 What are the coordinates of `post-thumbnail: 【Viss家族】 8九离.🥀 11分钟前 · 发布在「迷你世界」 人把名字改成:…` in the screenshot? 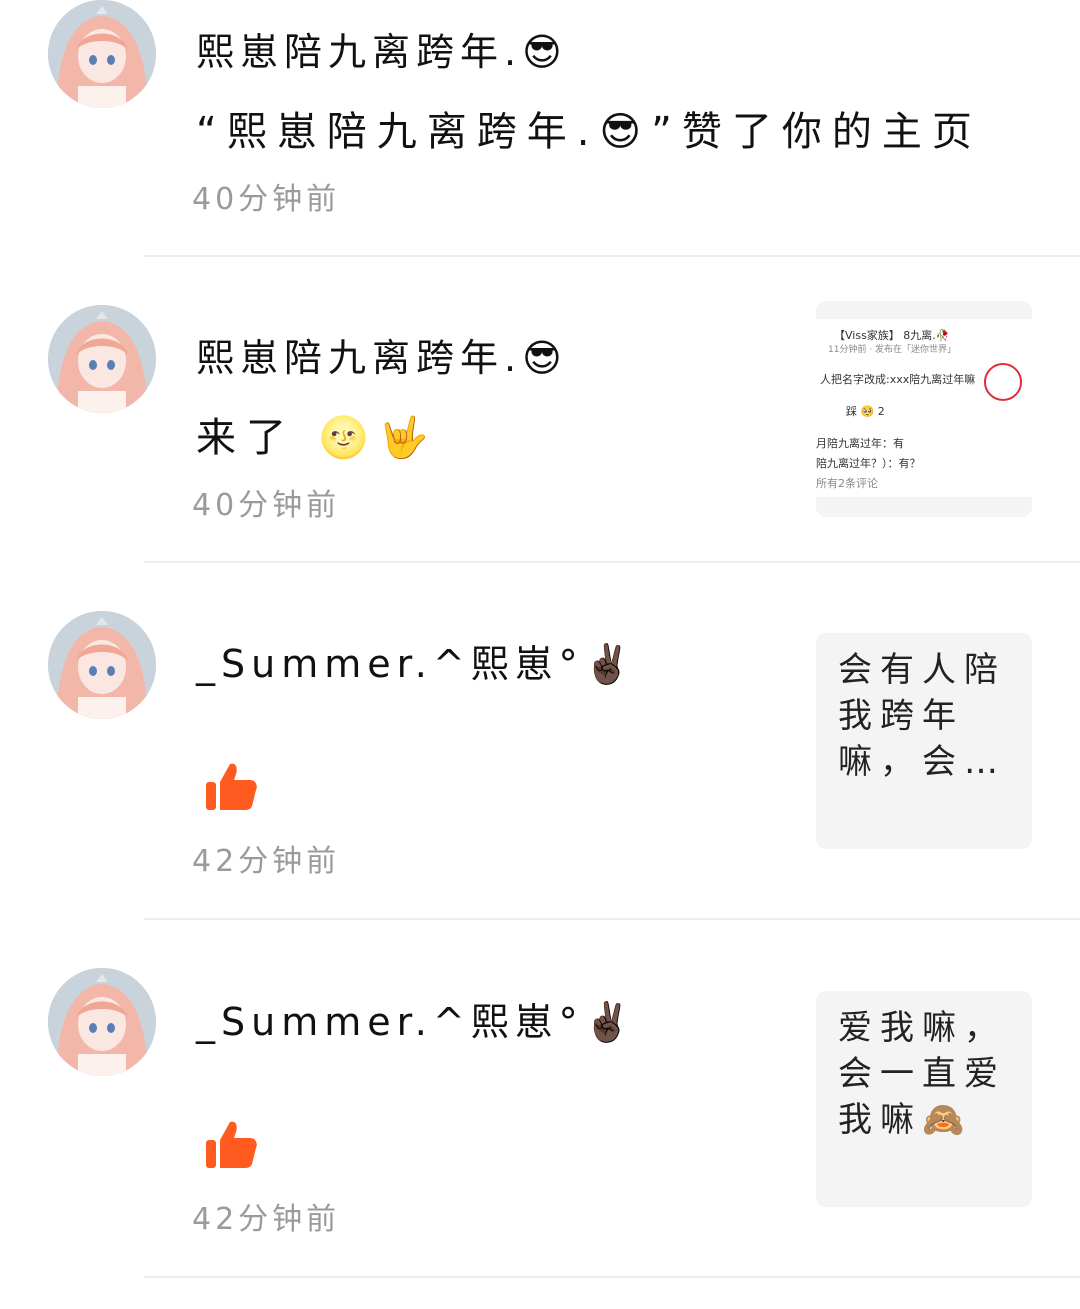 It's located at (924, 409).